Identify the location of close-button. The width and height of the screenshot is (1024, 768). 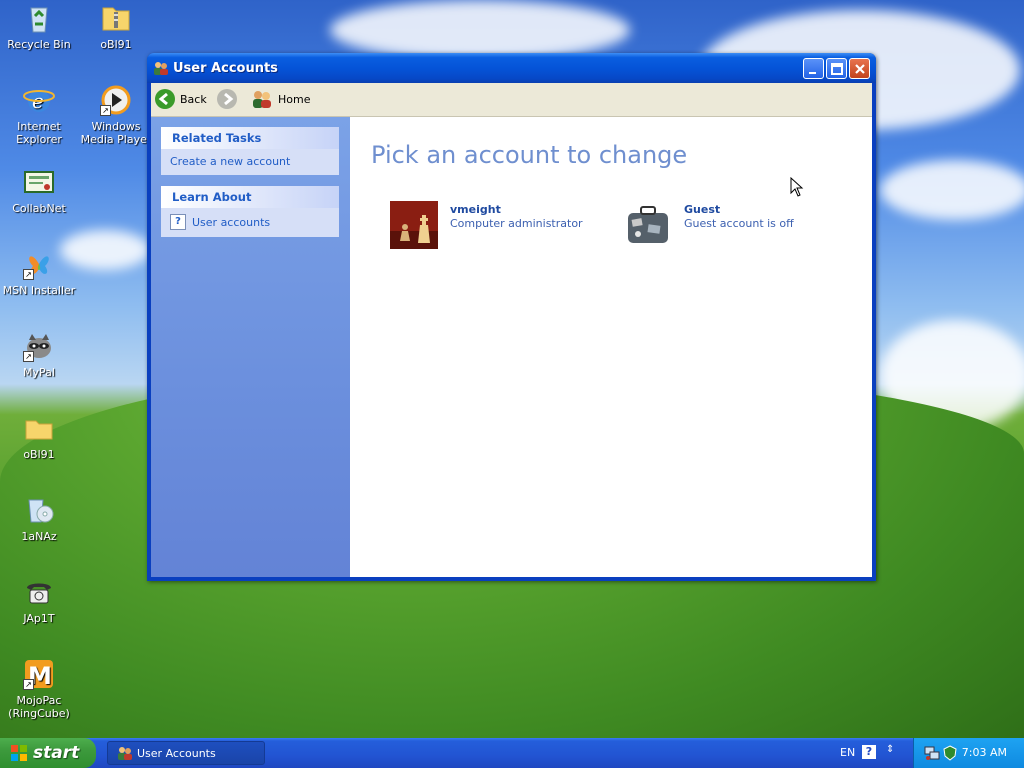
(859, 68).